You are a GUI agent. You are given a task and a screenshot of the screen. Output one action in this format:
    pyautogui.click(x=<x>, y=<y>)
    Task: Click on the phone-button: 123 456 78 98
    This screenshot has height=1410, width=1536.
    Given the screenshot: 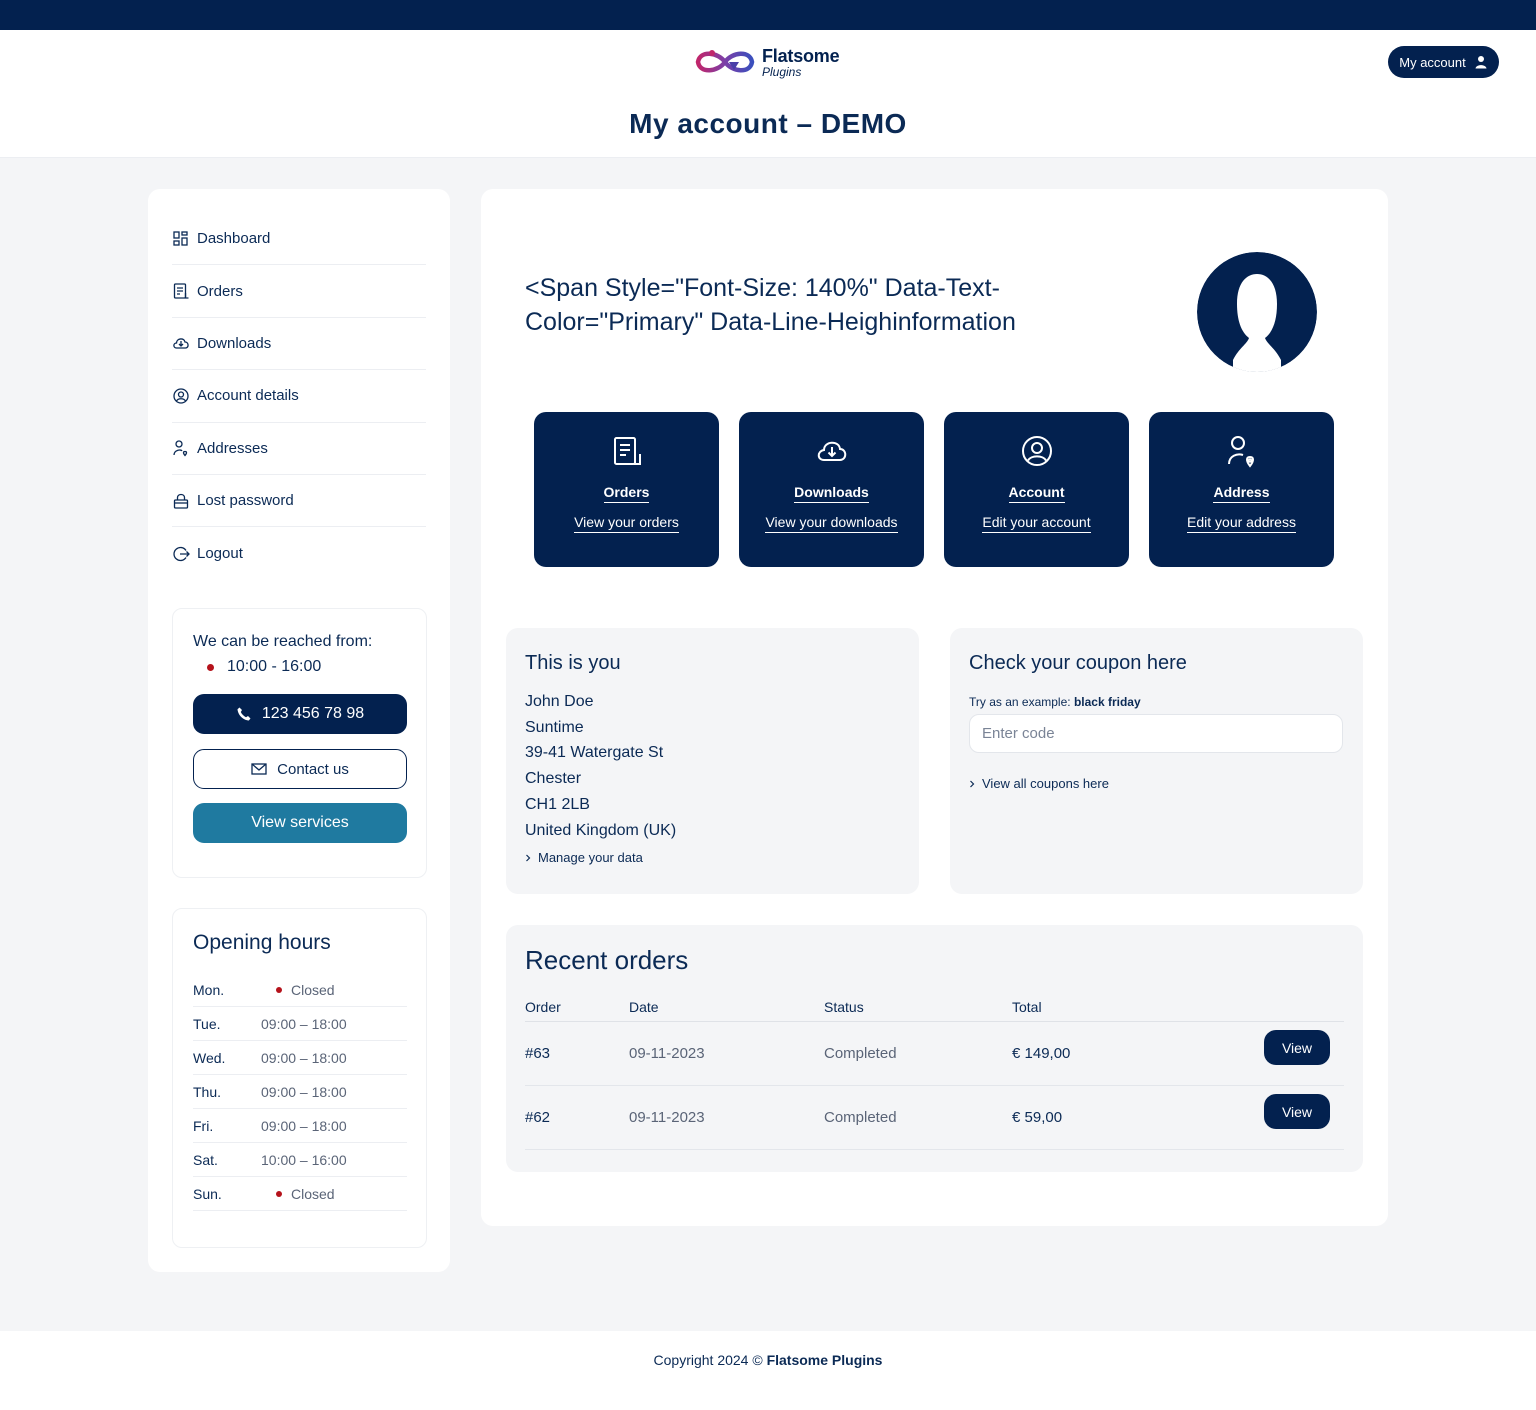 What is the action you would take?
    pyautogui.click(x=300, y=714)
    